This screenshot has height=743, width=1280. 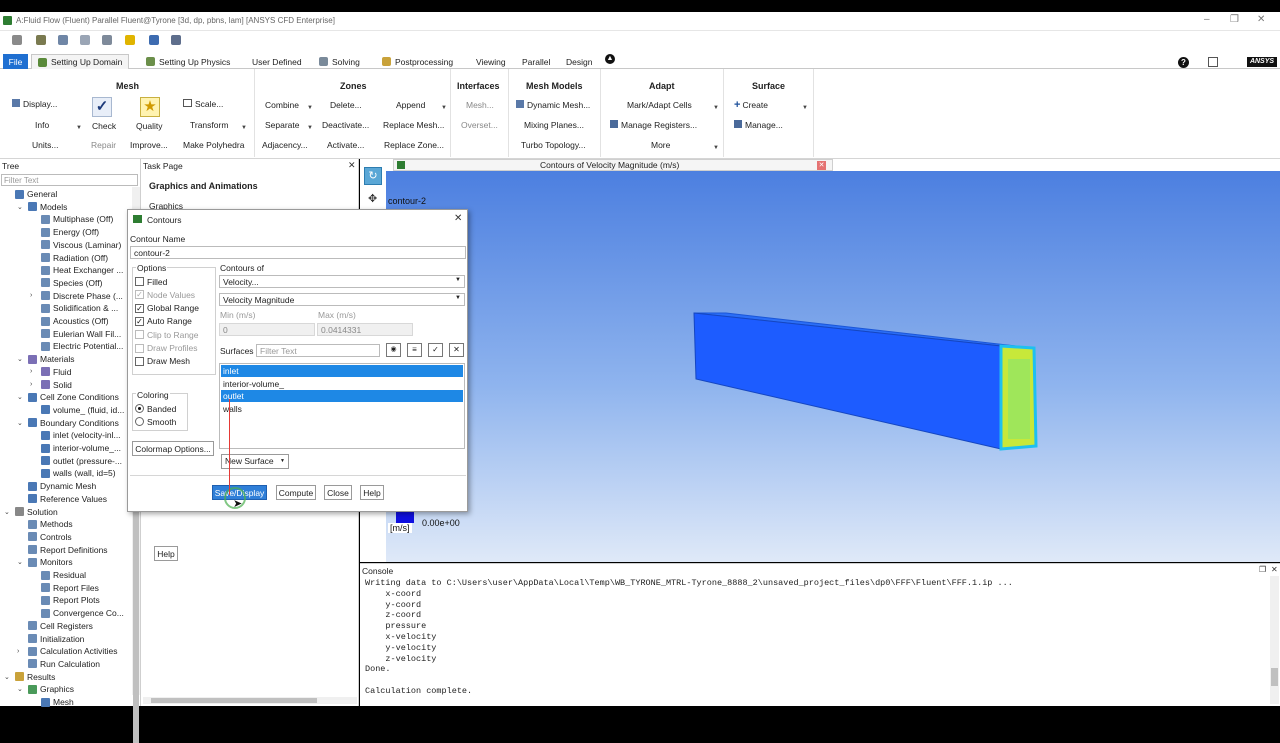 What do you see at coordinates (64, 232) in the screenshot?
I see `tree-item: Energy (Off)` at bounding box center [64, 232].